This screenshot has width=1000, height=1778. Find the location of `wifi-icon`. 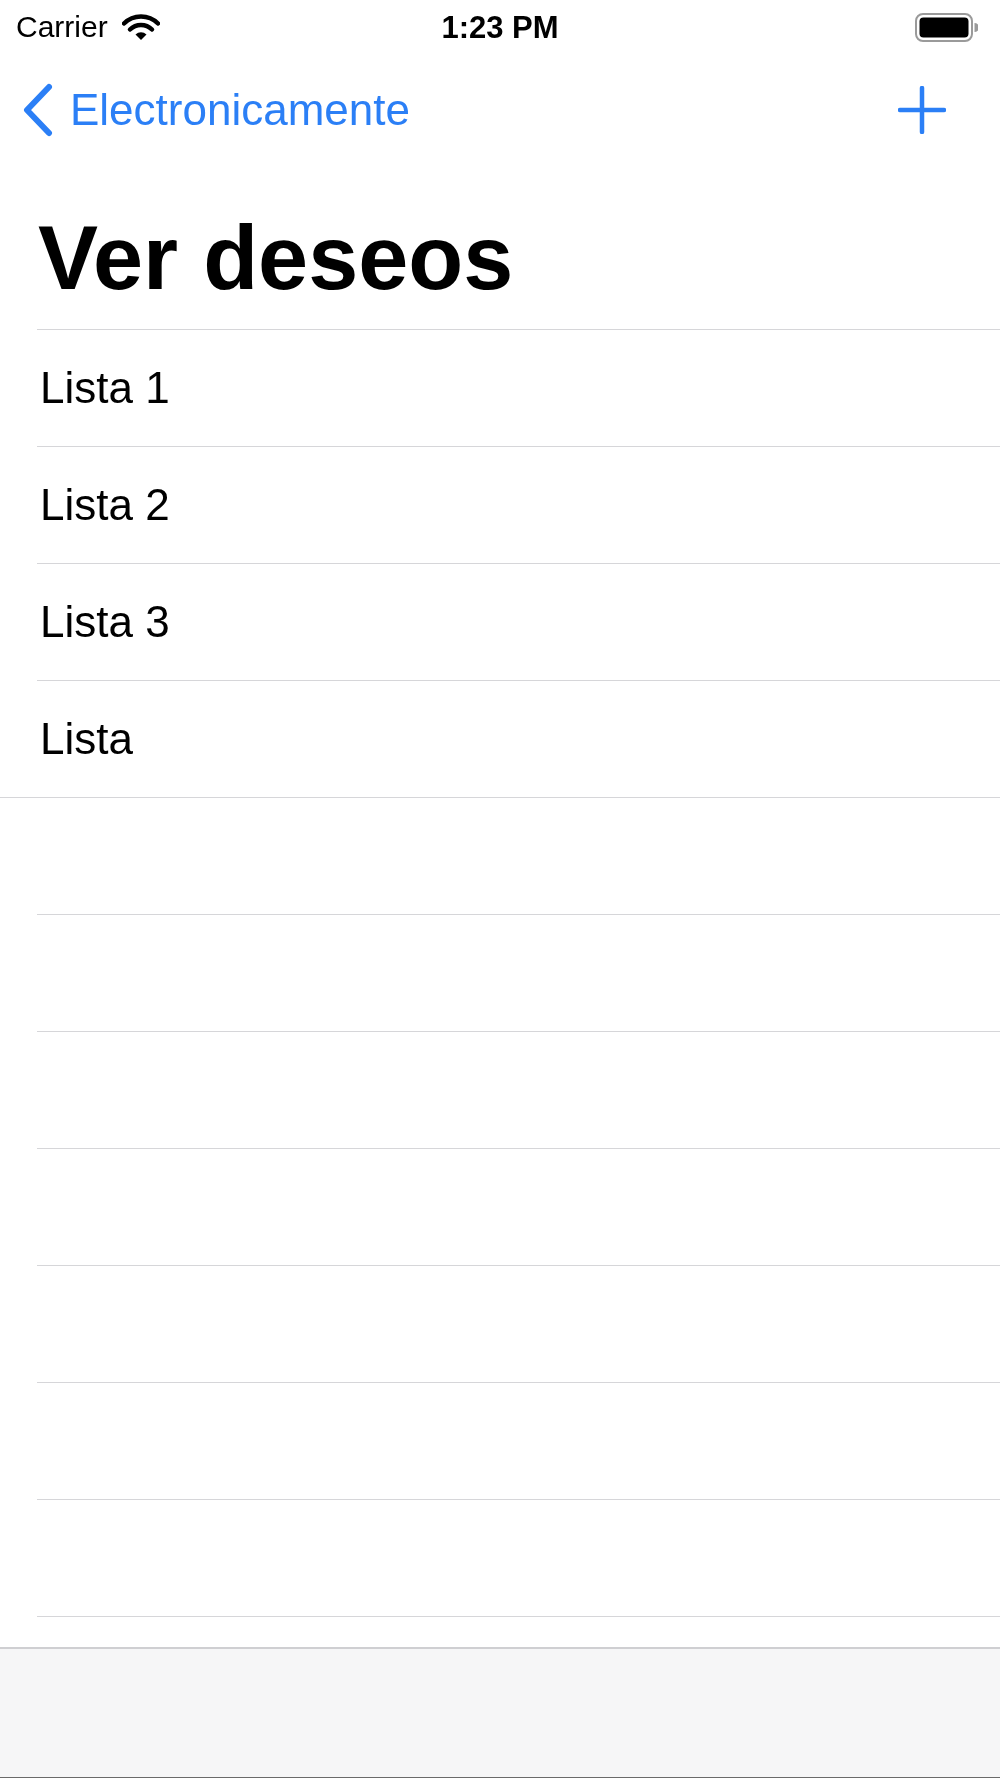

wifi-icon is located at coordinates (140, 27).